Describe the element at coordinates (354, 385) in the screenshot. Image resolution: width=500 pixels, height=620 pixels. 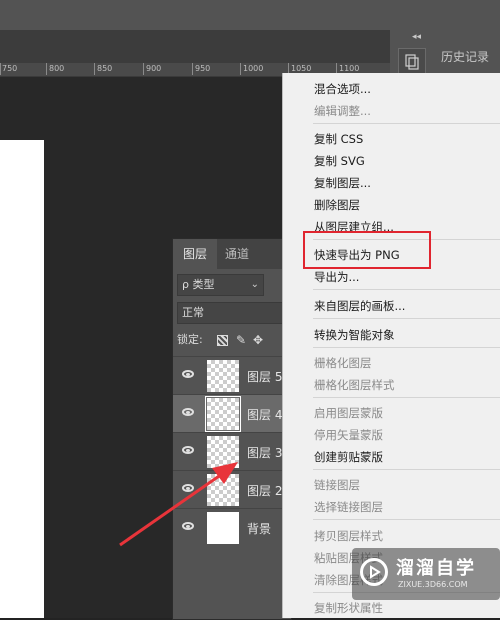
I see `menu-item-rasterize-layer-style: 栅格化图层样式` at that location.